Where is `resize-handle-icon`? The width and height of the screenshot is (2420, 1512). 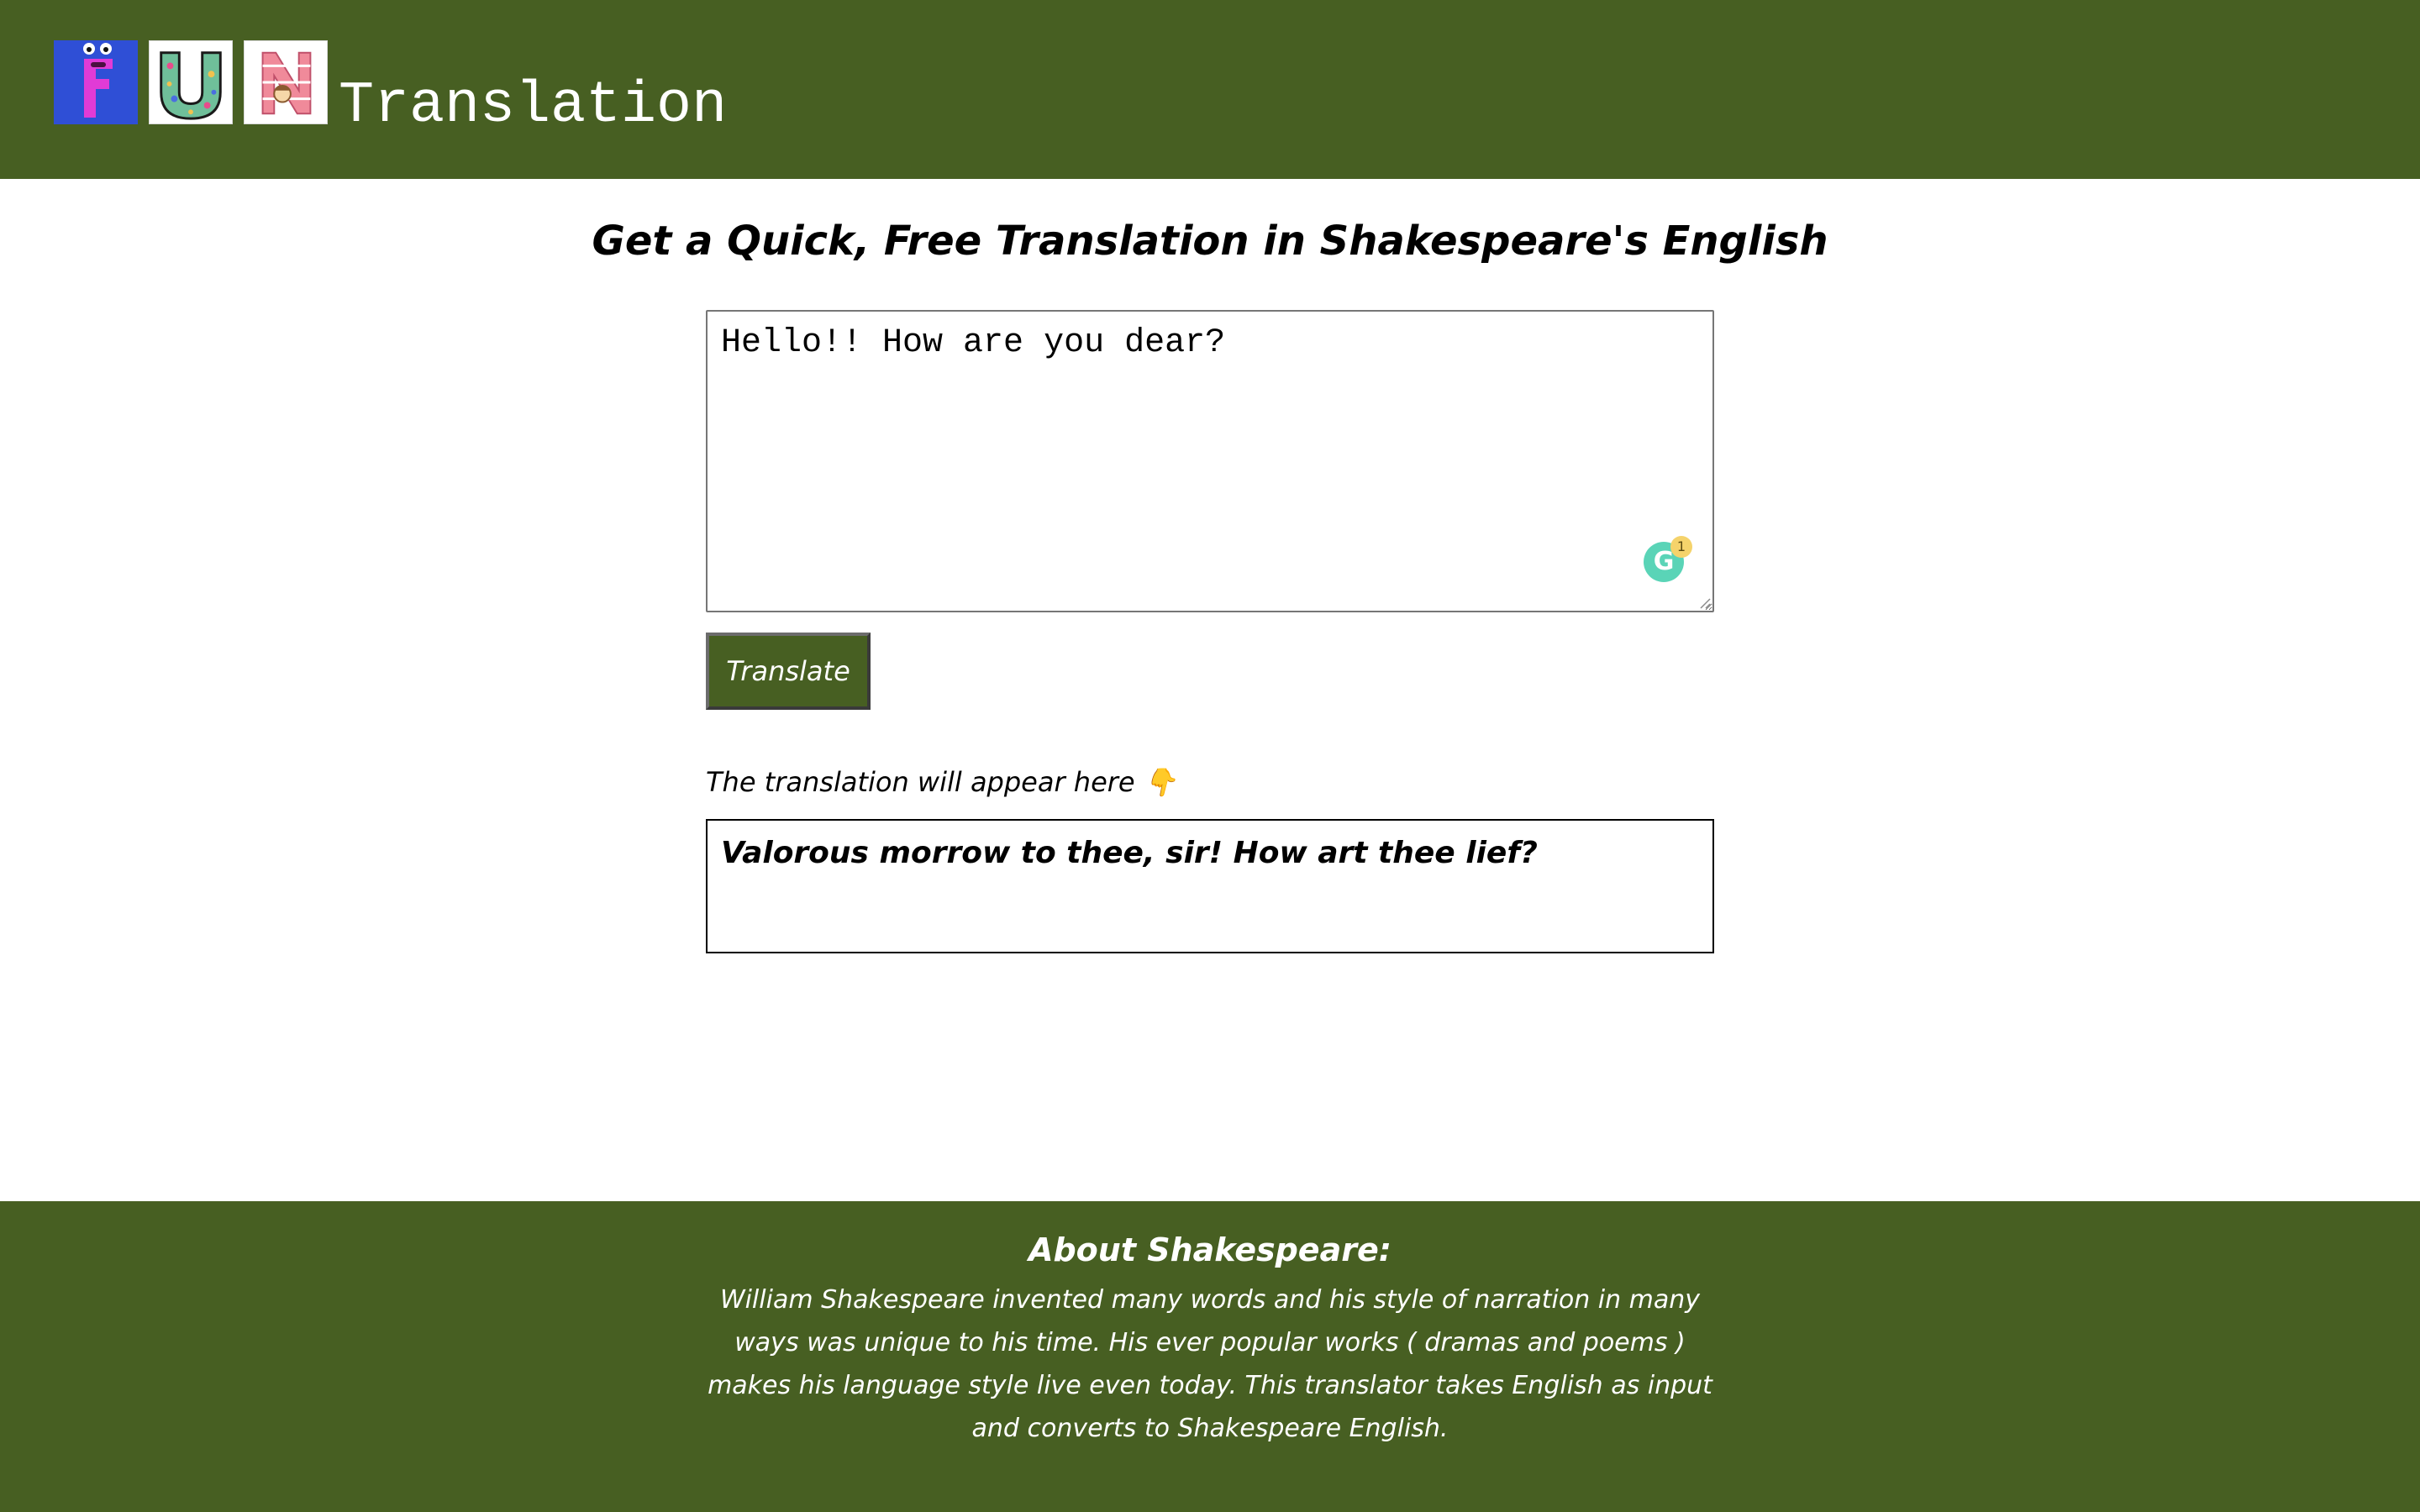 resize-handle-icon is located at coordinates (1704, 602).